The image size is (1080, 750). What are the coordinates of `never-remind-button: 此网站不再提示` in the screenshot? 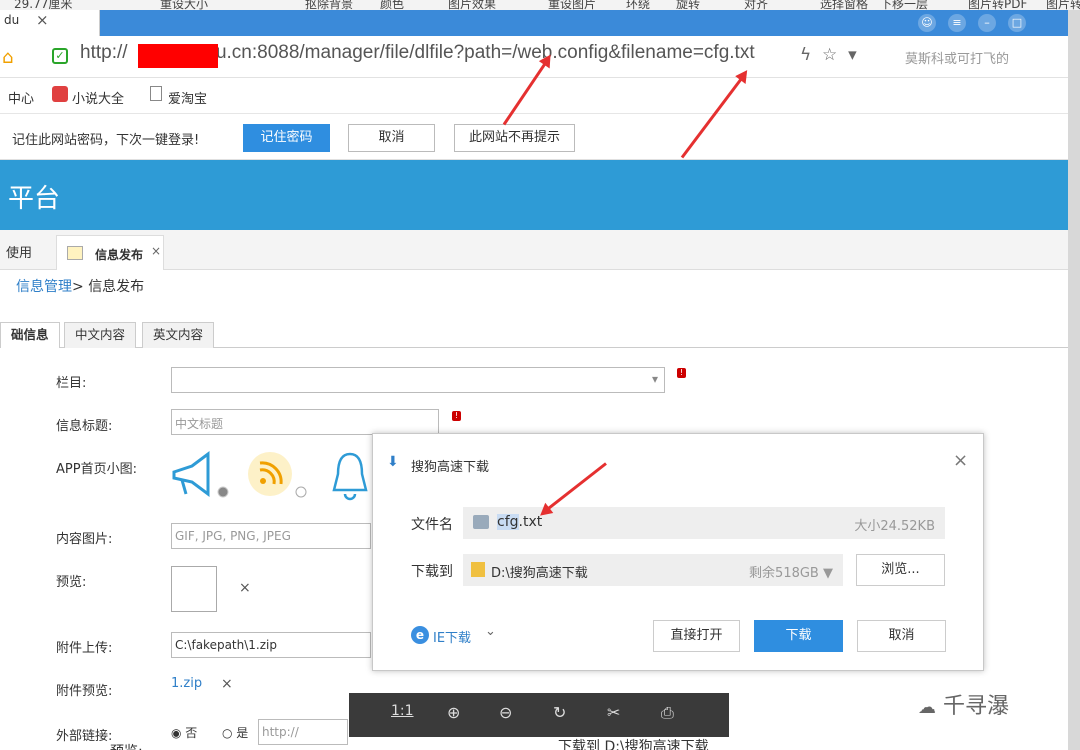 It's located at (514, 138).